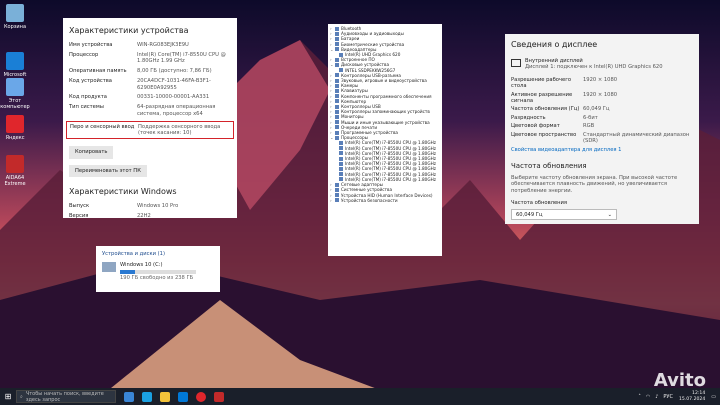  Describe the element at coordinates (91, 45) in the screenshot. I see `spec-key: Имя устройства` at that location.